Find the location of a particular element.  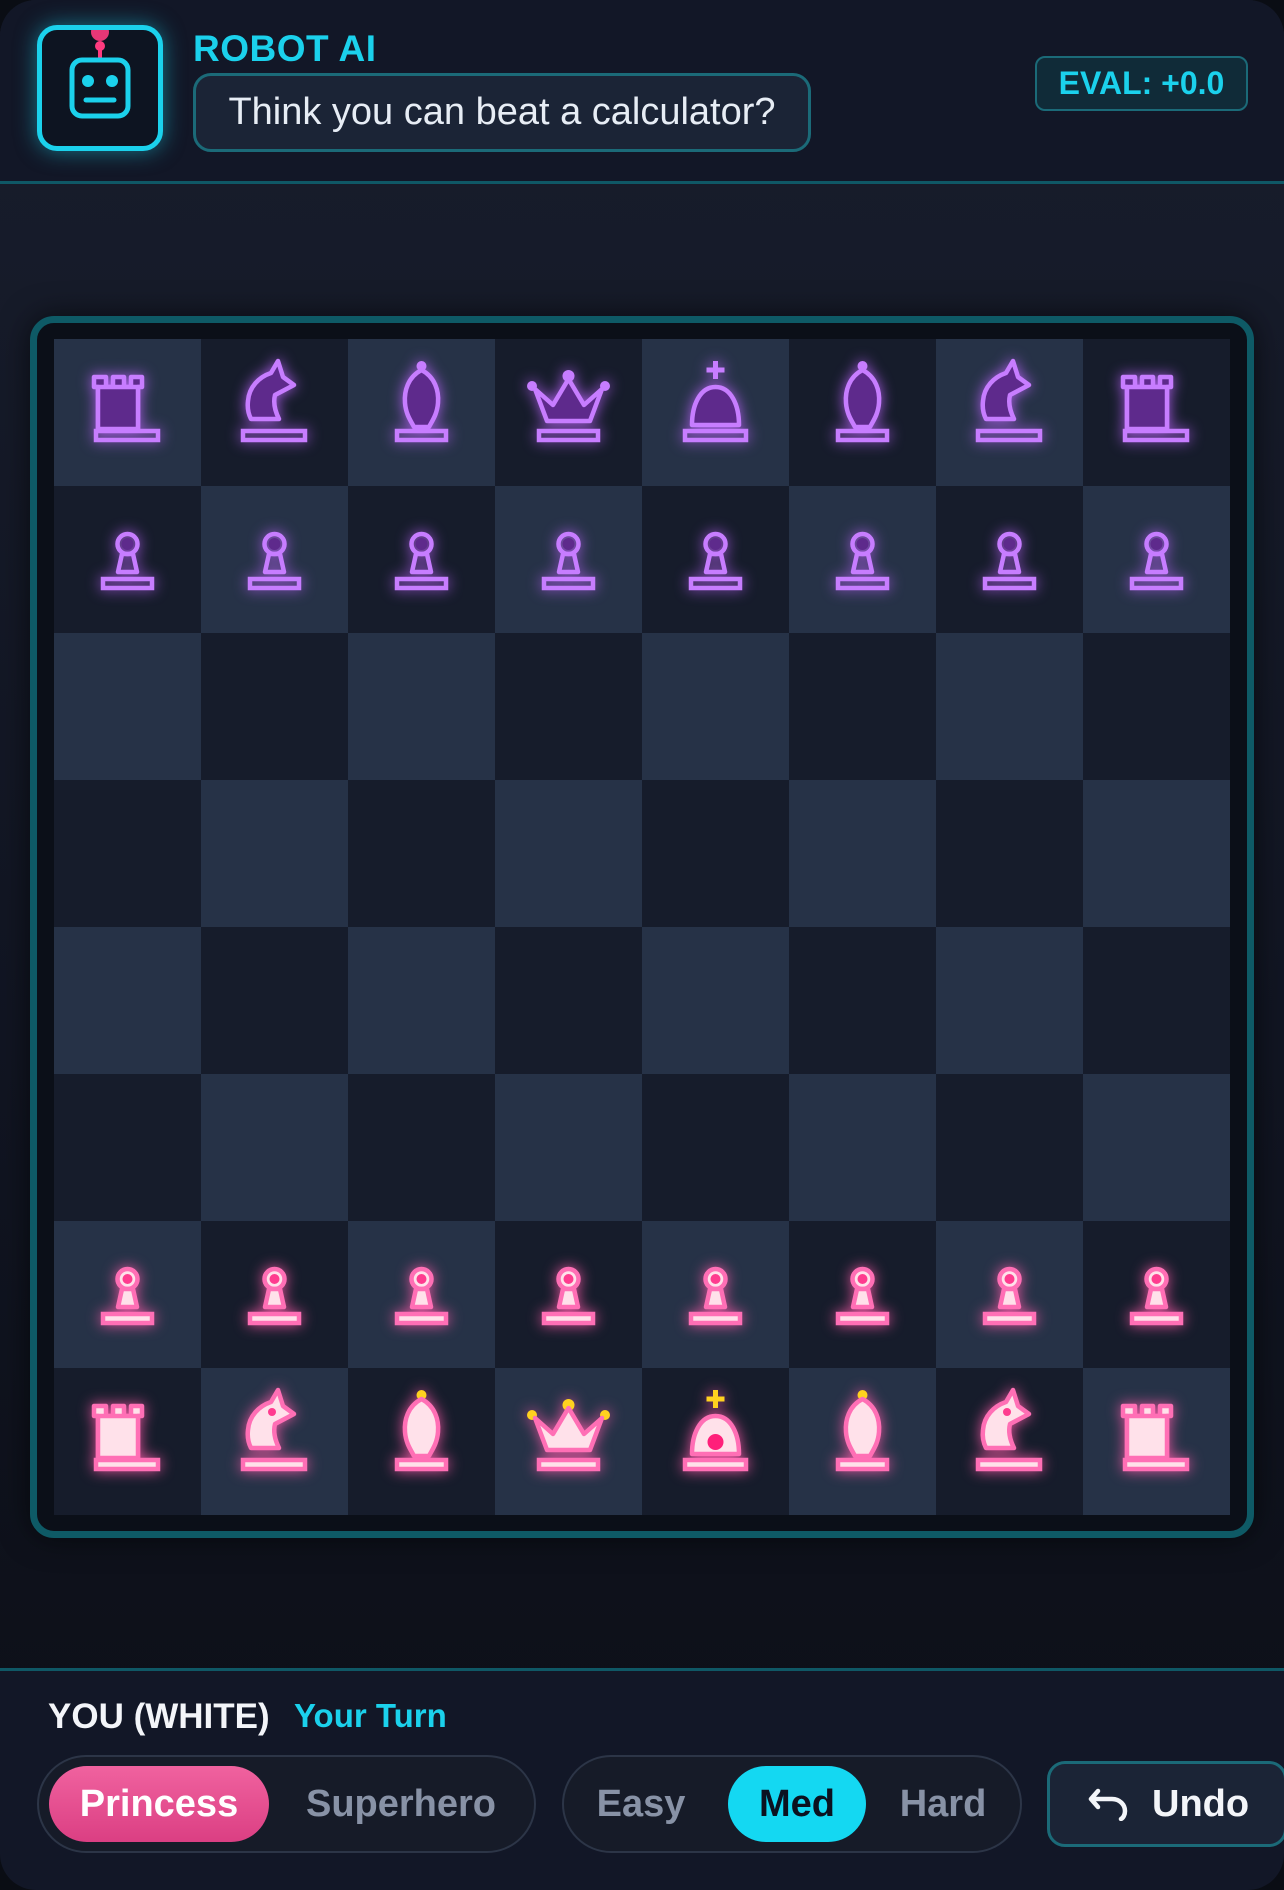

square-d1 is located at coordinates (568, 1441).